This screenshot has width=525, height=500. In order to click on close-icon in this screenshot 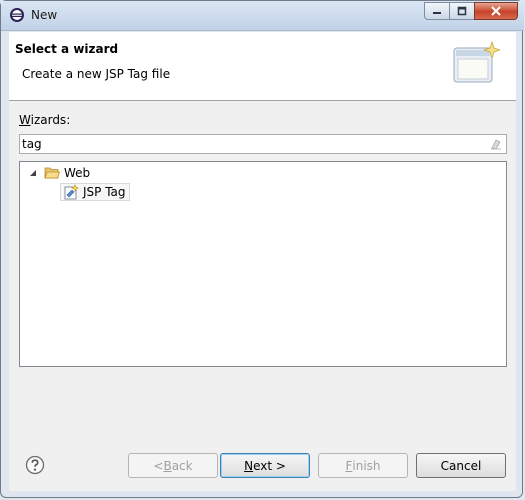, I will do `click(496, 11)`.